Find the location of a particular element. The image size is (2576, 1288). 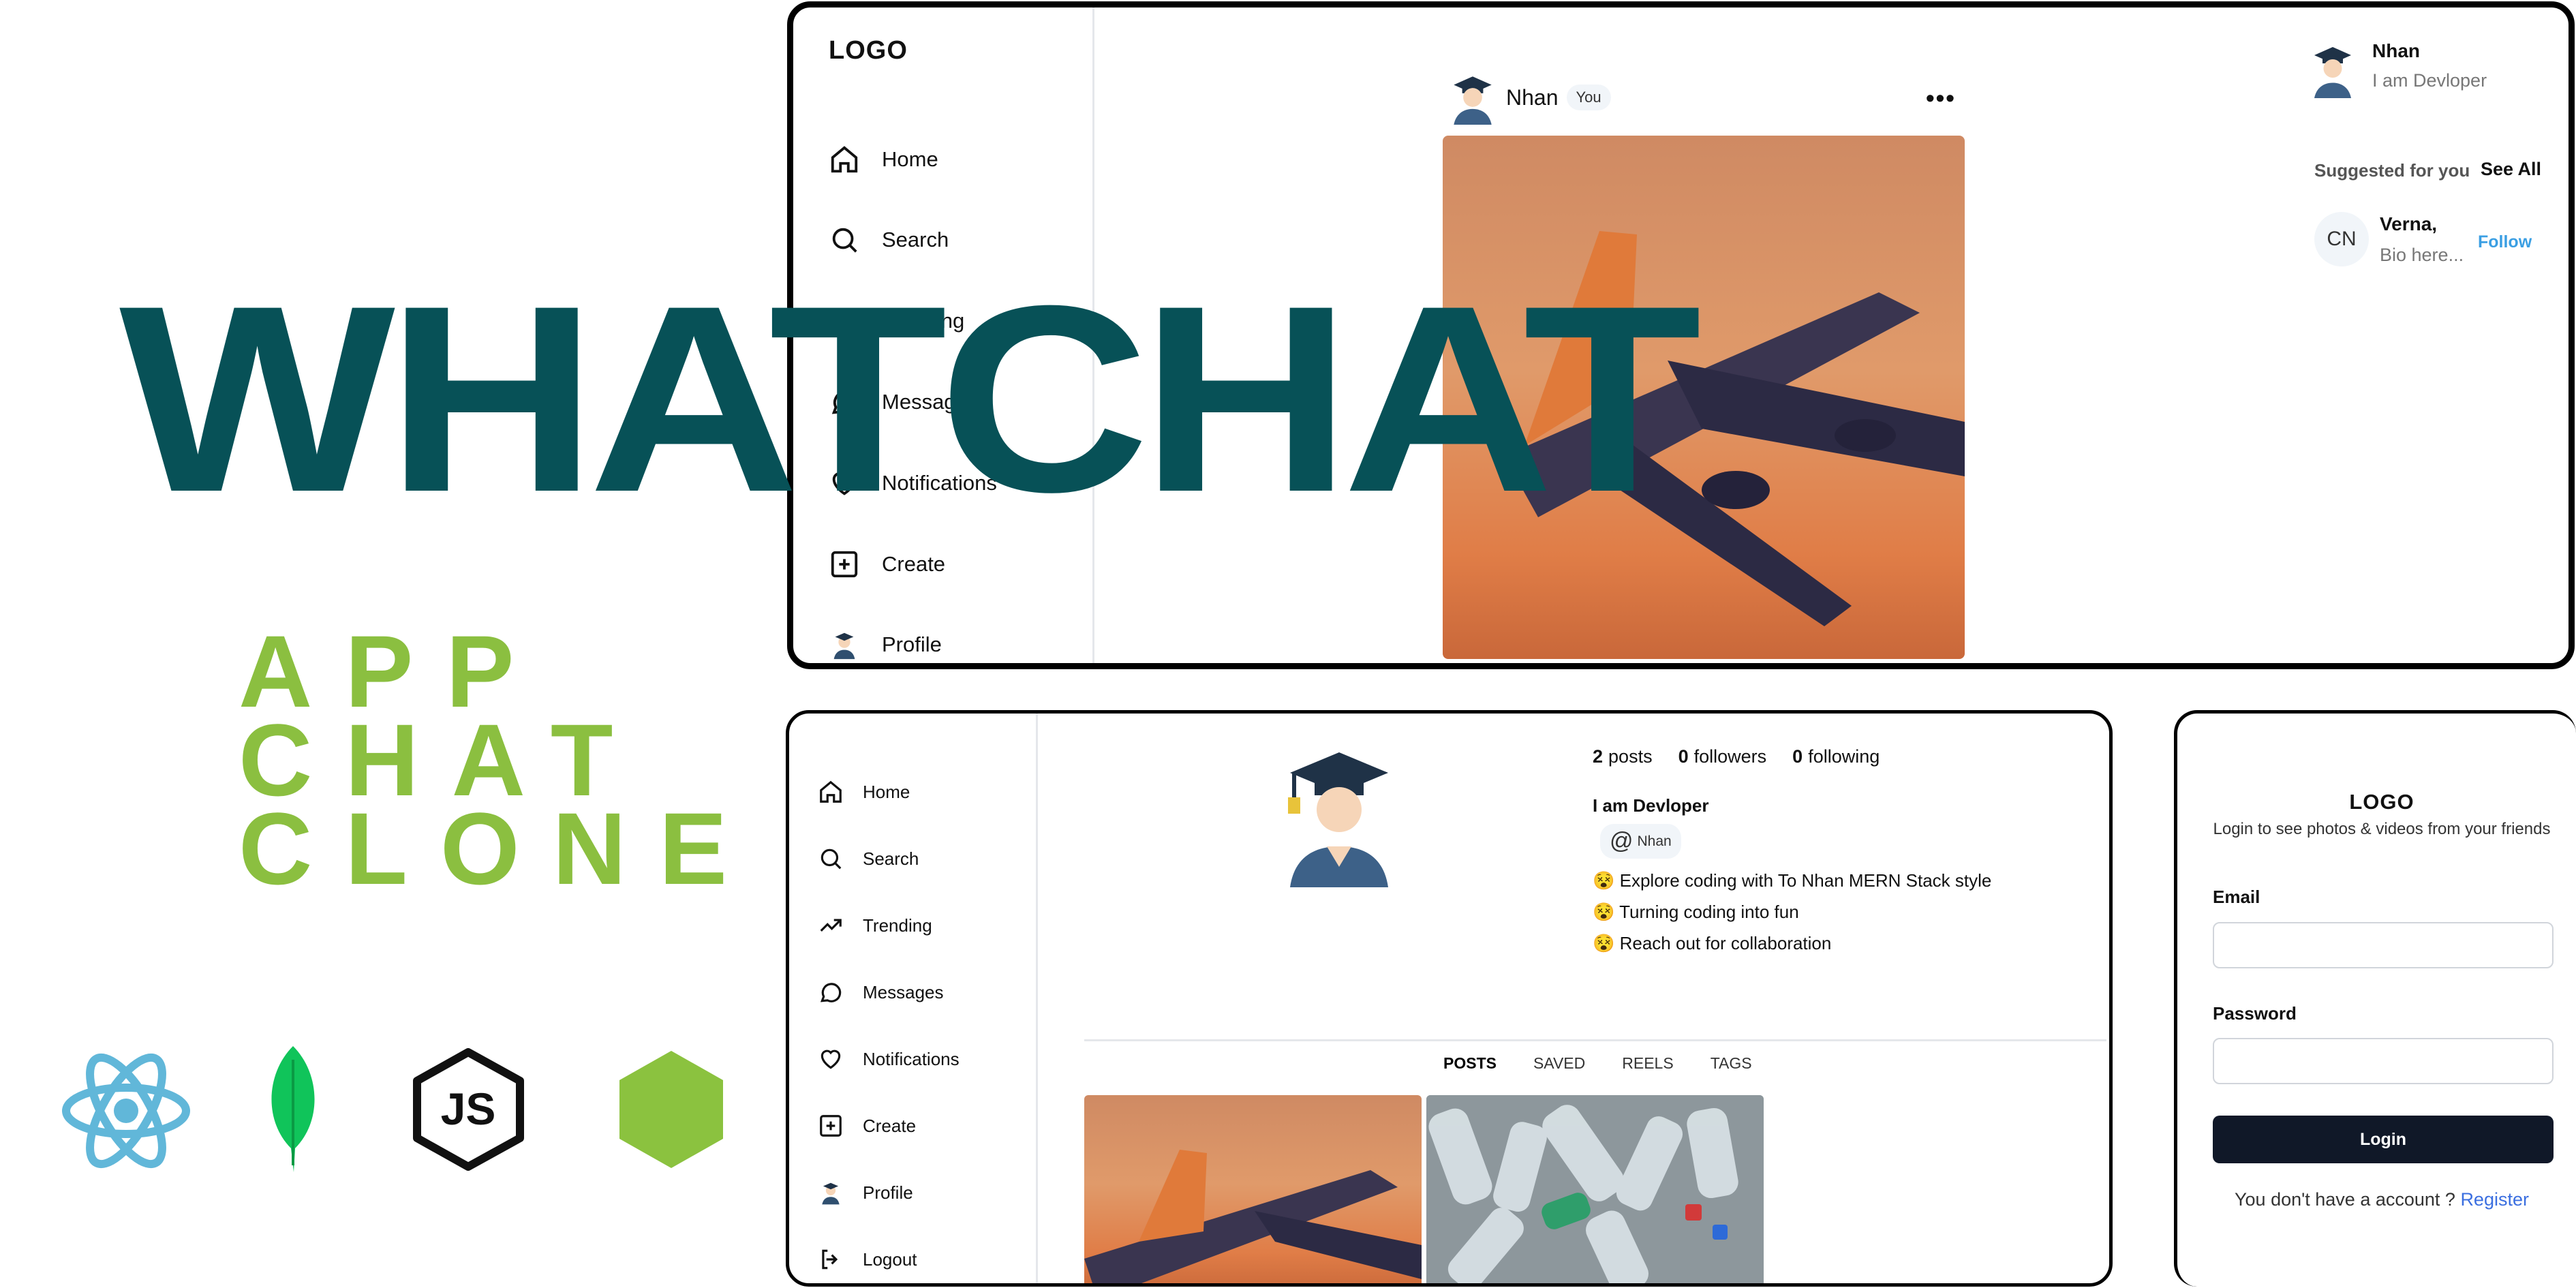

suggested-user-name: Verna, is located at coordinates (2408, 224).